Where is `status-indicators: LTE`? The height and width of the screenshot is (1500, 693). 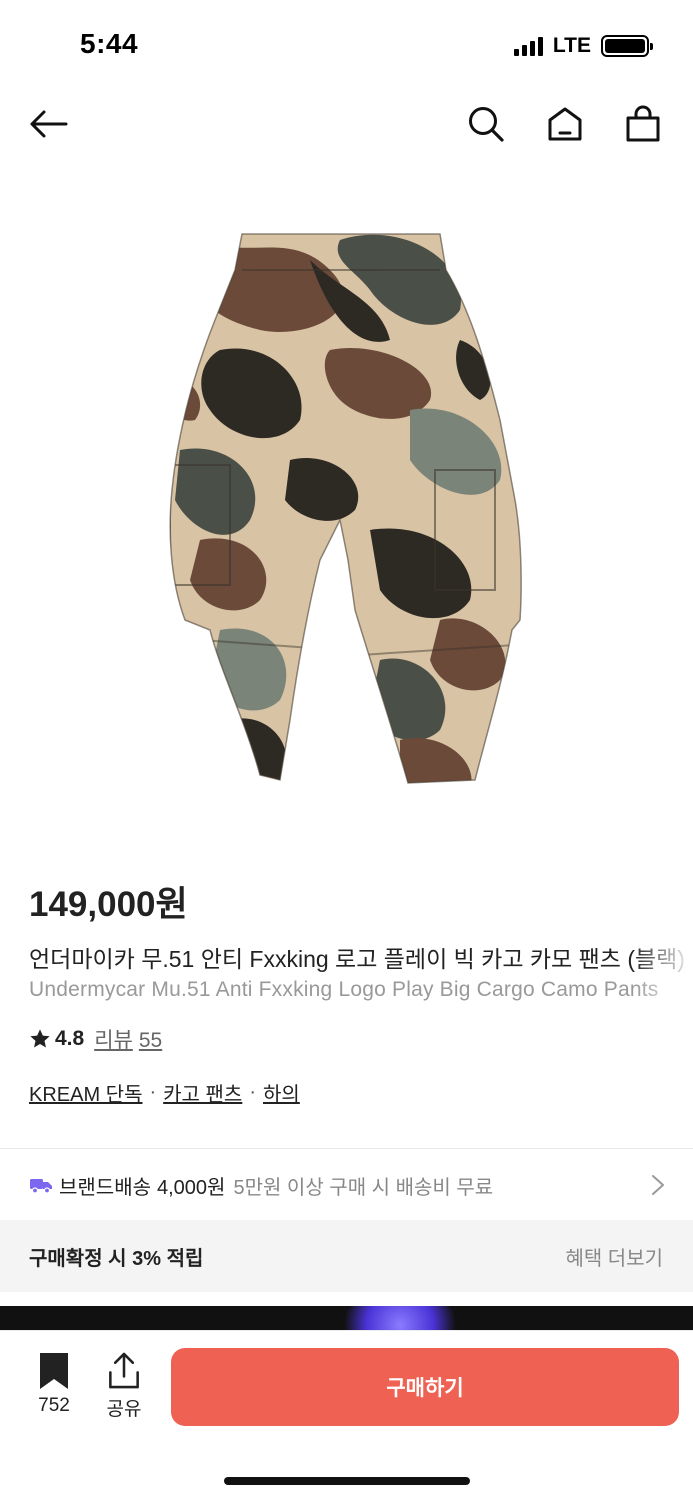
status-indicators: LTE is located at coordinates (583, 46).